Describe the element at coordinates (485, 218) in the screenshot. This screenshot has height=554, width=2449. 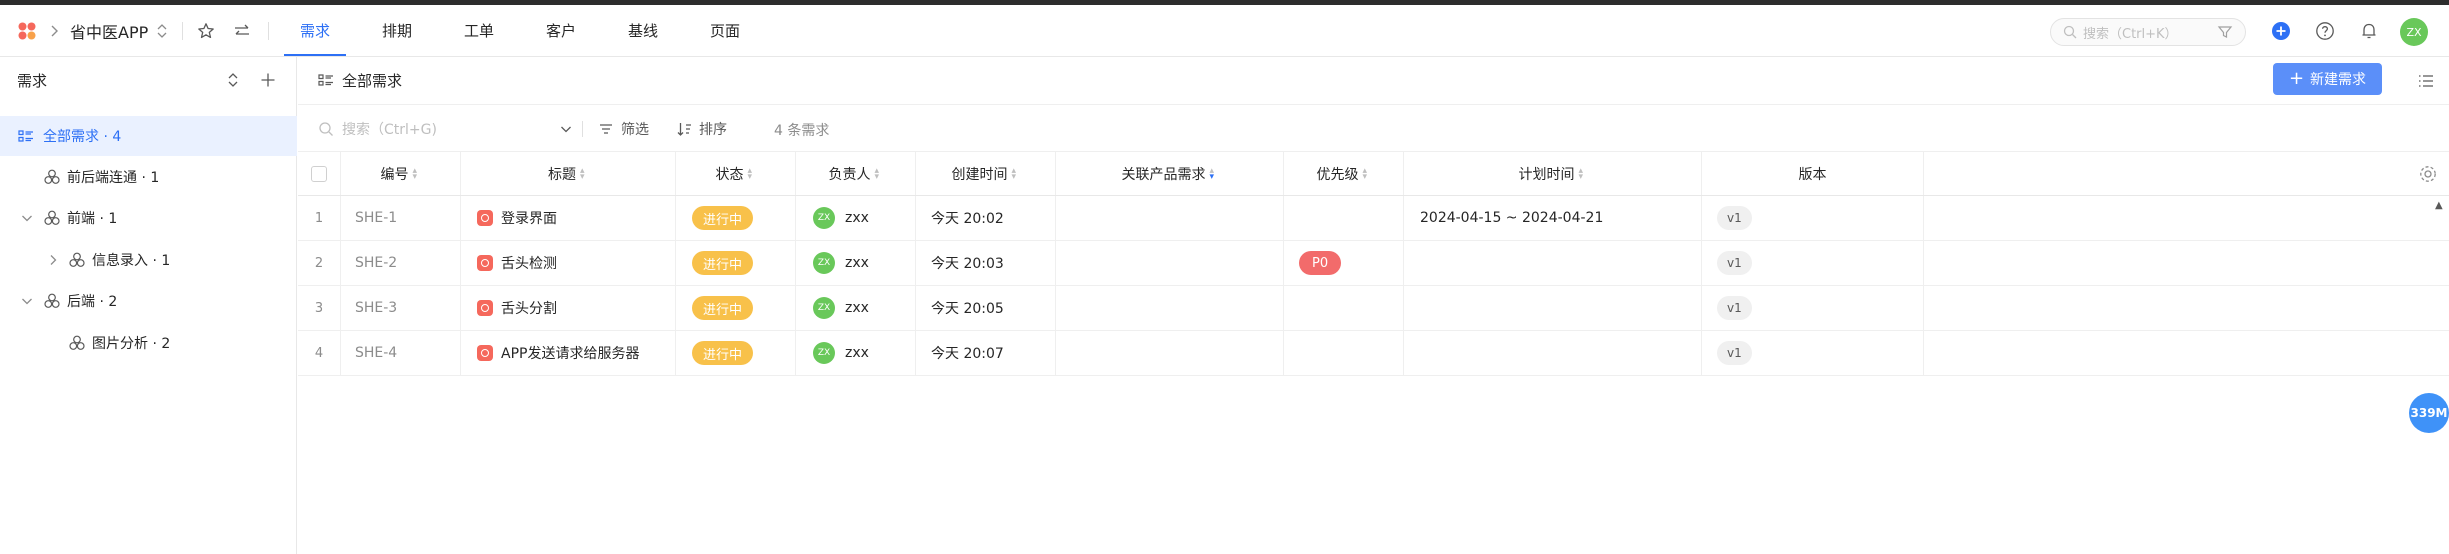
I see `requirement-icon` at that location.